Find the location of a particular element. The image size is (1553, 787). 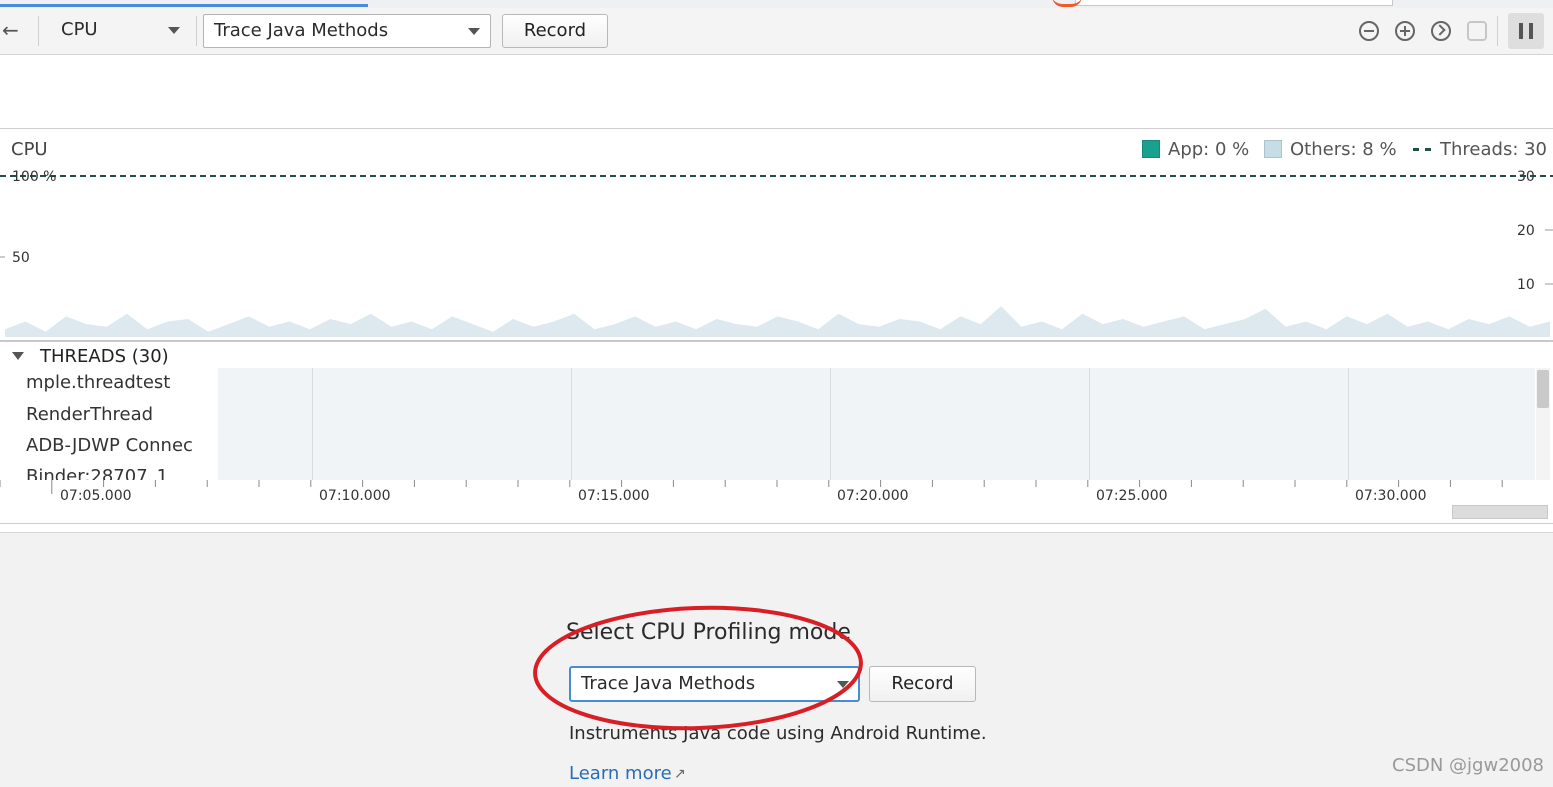

legend-app-swatch is located at coordinates (1151, 149).